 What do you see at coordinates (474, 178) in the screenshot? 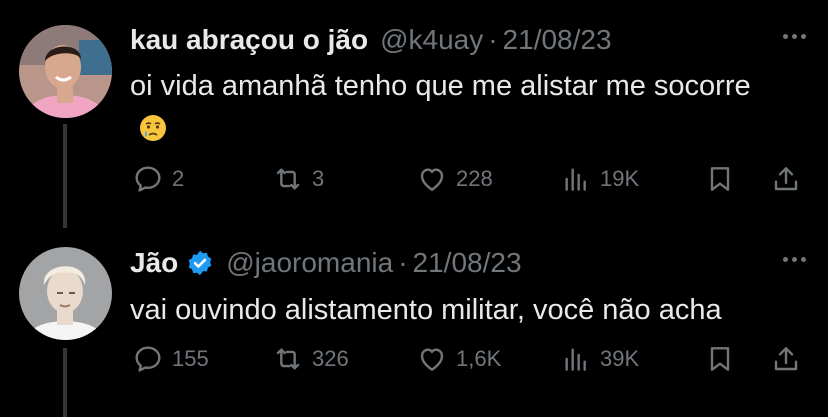
I see `like-count: 228` at bounding box center [474, 178].